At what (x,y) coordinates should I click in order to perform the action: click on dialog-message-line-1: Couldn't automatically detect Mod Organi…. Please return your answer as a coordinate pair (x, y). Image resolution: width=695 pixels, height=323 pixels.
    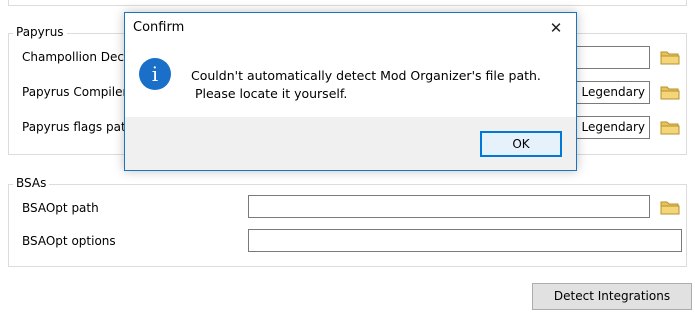
    Looking at the image, I should click on (366, 75).